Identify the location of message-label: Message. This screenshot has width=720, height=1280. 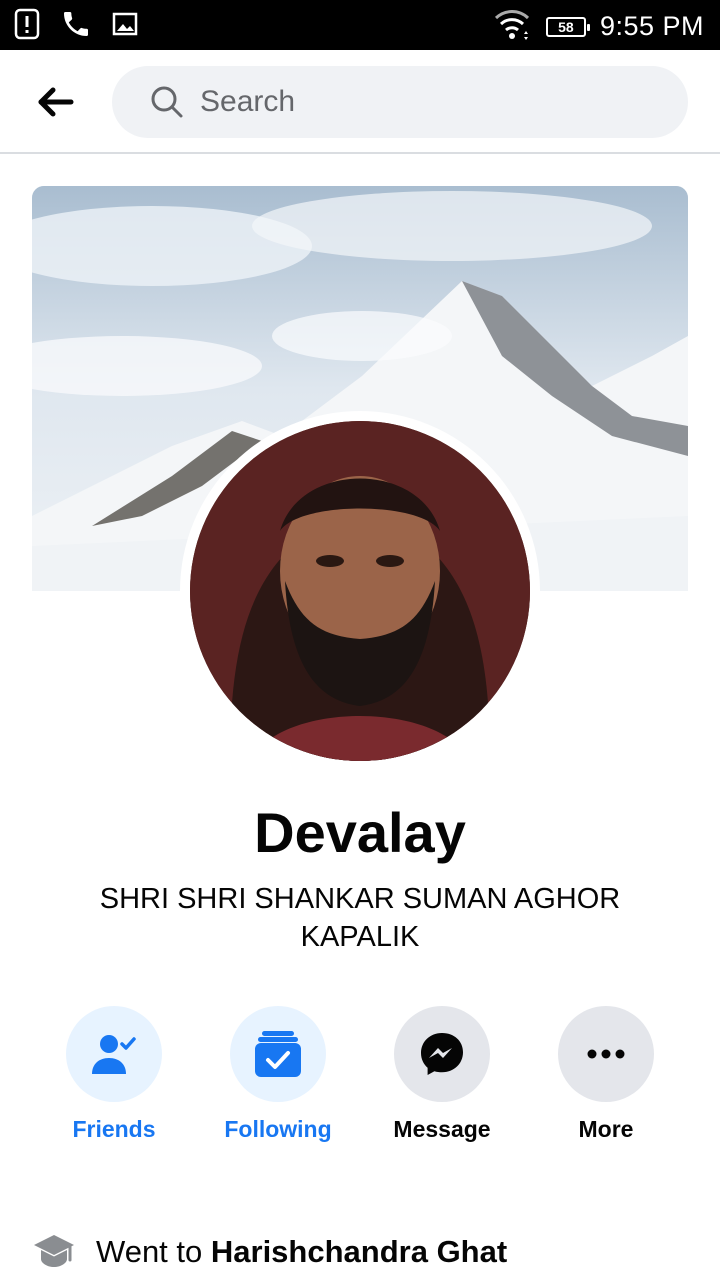
(442, 1129).